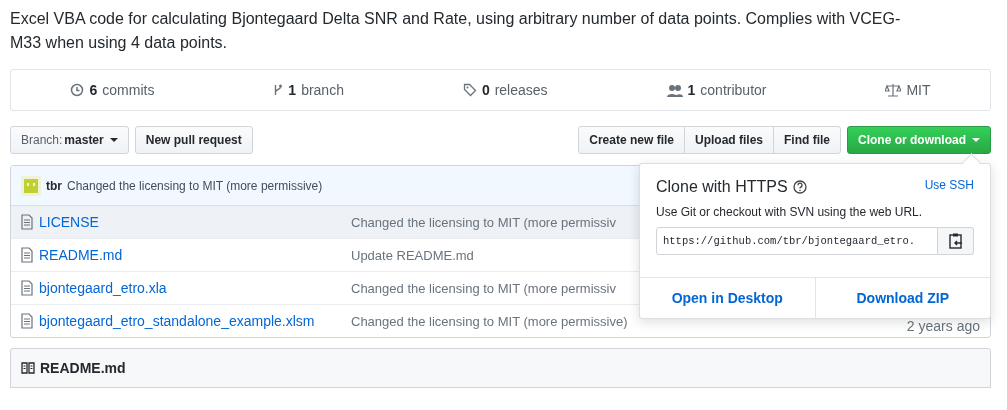  What do you see at coordinates (716, 90) in the screenshot?
I see `stat-link: 1 contributor` at bounding box center [716, 90].